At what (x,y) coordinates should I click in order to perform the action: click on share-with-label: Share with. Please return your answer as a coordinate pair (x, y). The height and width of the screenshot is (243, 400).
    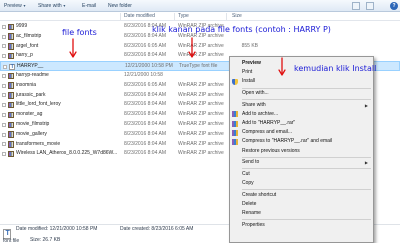
    Looking at the image, I should click on (50, 6).